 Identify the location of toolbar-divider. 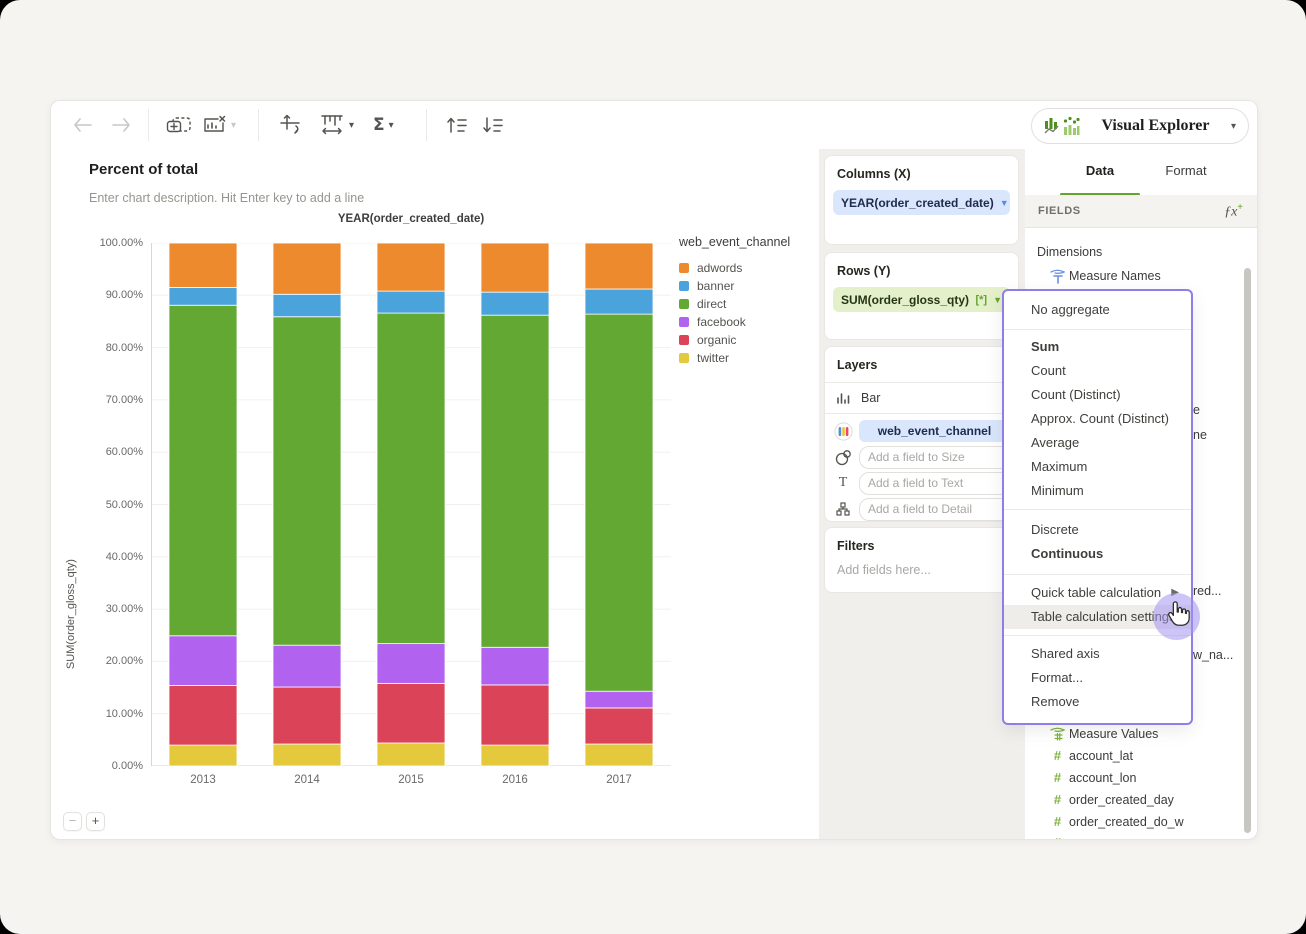
(258, 125).